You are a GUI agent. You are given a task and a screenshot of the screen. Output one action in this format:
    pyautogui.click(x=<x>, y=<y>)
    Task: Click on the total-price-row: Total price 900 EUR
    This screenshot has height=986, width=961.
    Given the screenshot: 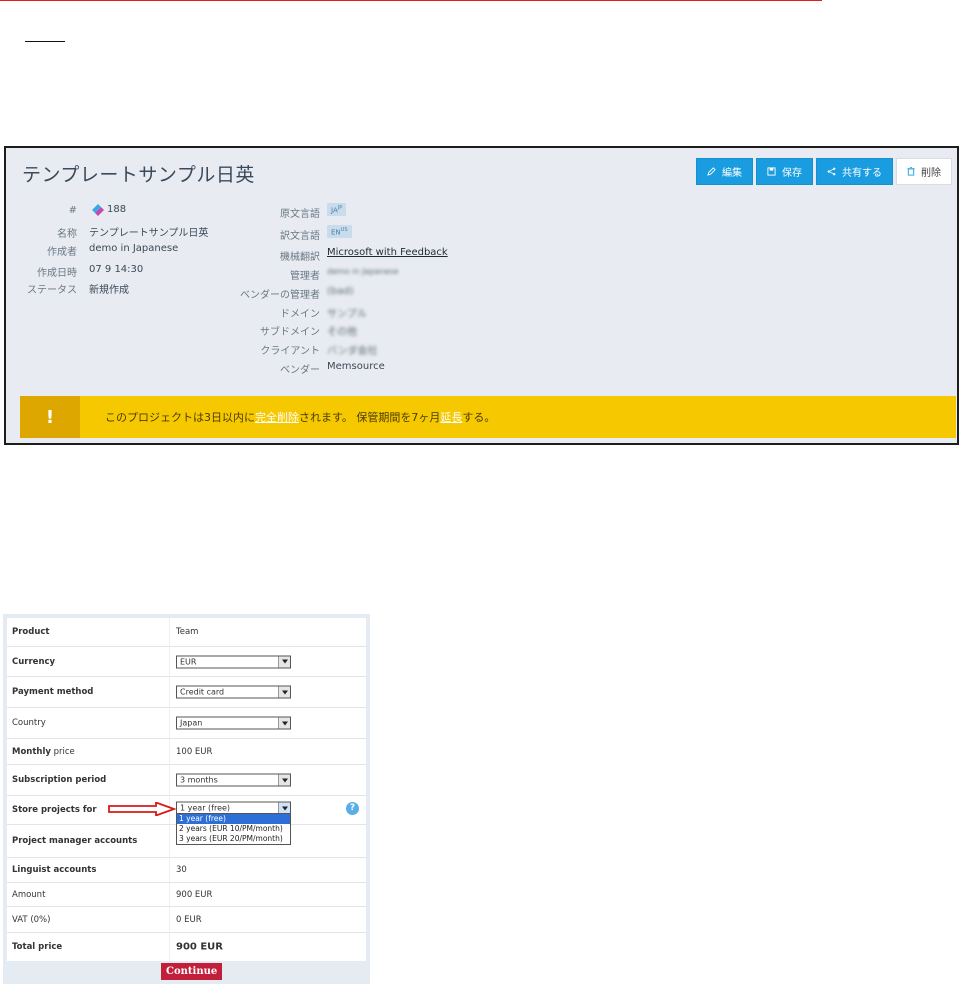 What is the action you would take?
    pyautogui.click(x=186, y=947)
    